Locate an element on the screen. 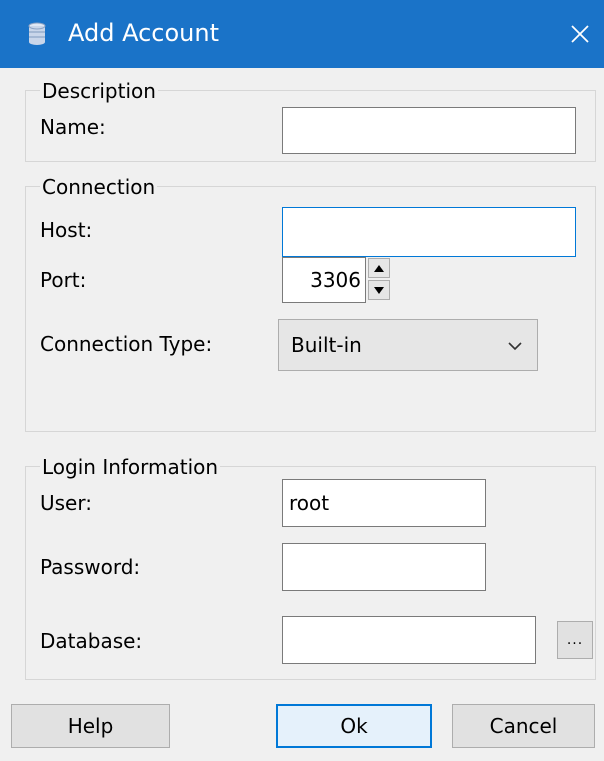 The height and width of the screenshot is (761, 604). window-title: Add Account is located at coordinates (143, 33).